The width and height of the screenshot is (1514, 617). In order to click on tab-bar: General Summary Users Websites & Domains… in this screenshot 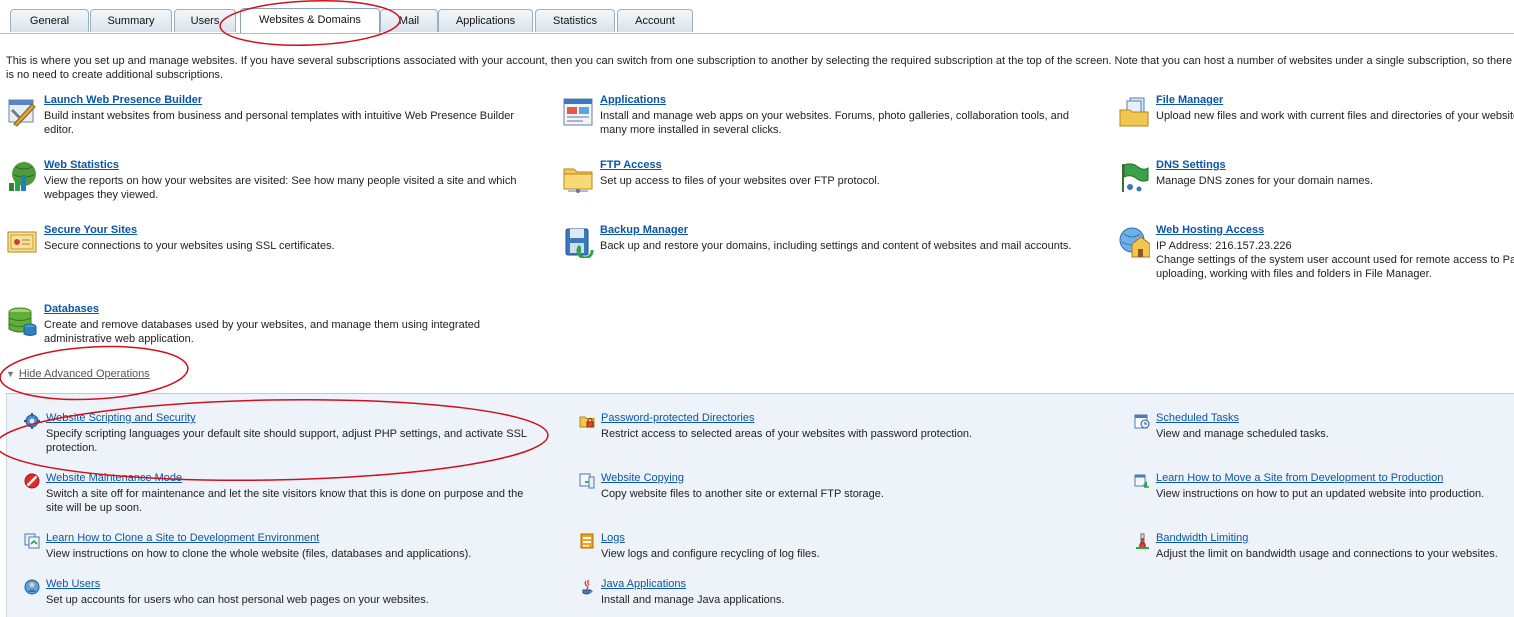, I will do `click(757, 21)`.